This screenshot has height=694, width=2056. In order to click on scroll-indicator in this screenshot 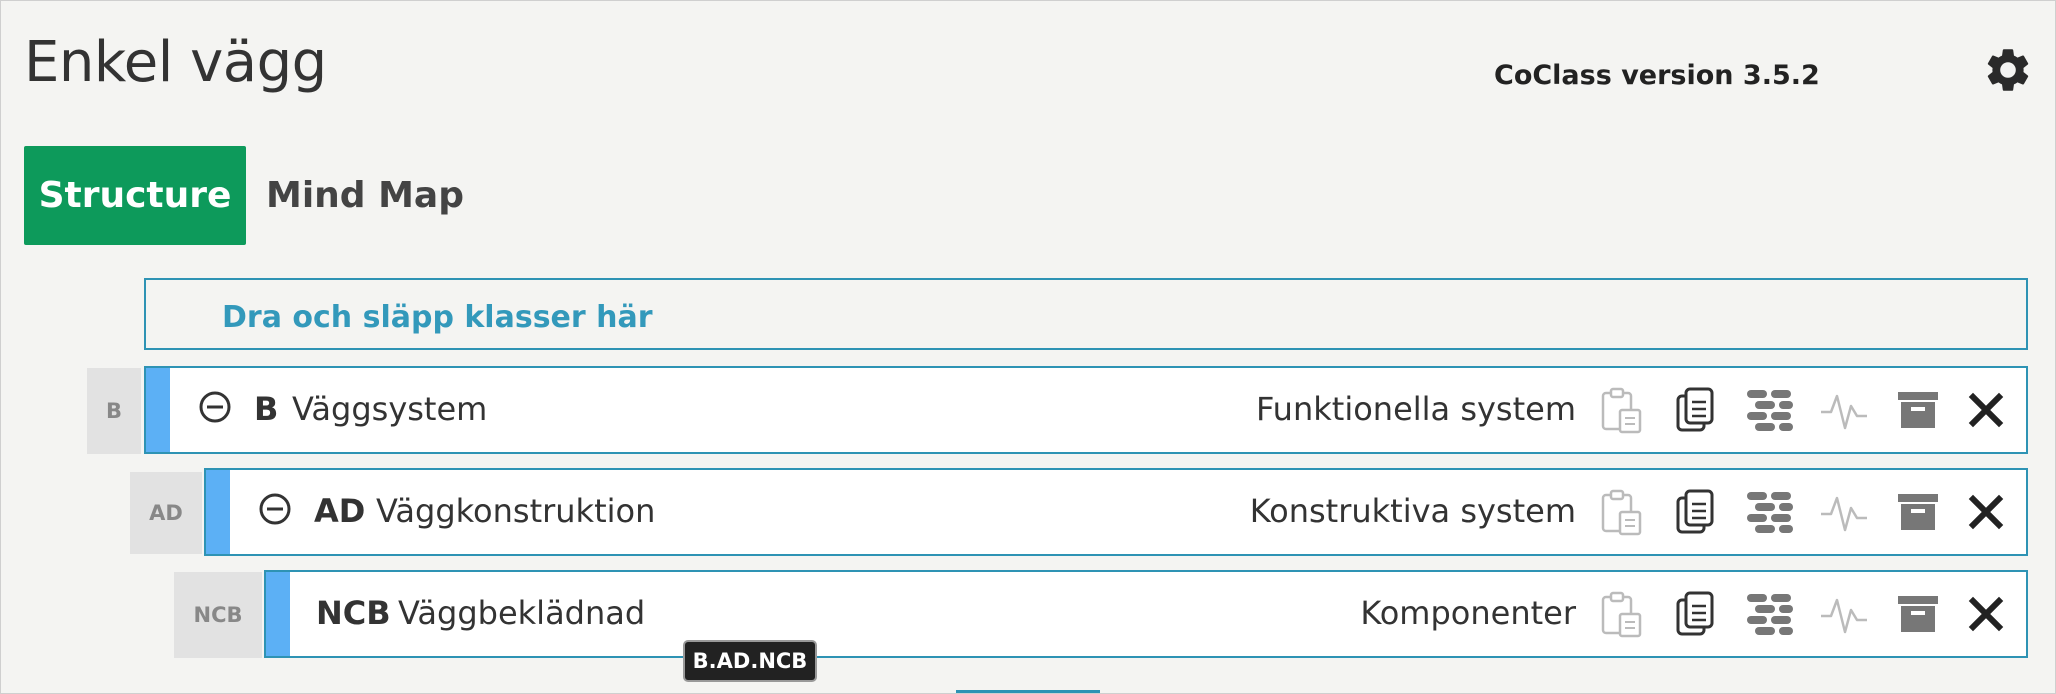, I will do `click(1028, 691)`.